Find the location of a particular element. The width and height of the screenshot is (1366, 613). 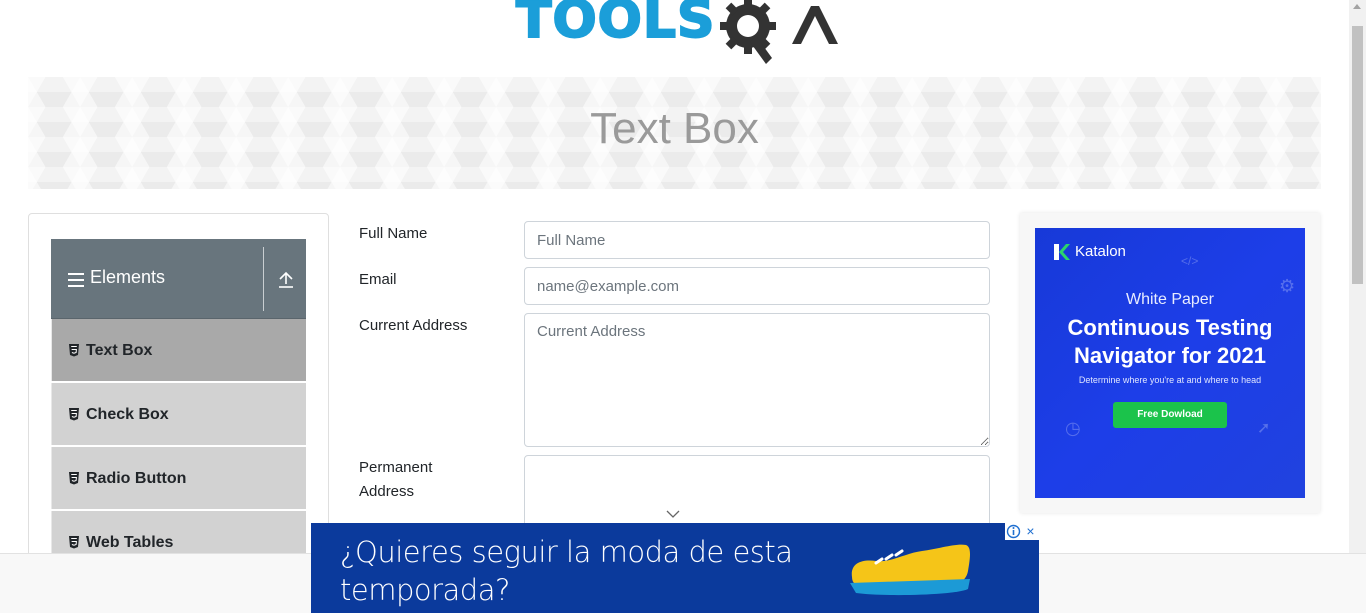

ad-headline-line1: Continuous Testing is located at coordinates (1170, 327).